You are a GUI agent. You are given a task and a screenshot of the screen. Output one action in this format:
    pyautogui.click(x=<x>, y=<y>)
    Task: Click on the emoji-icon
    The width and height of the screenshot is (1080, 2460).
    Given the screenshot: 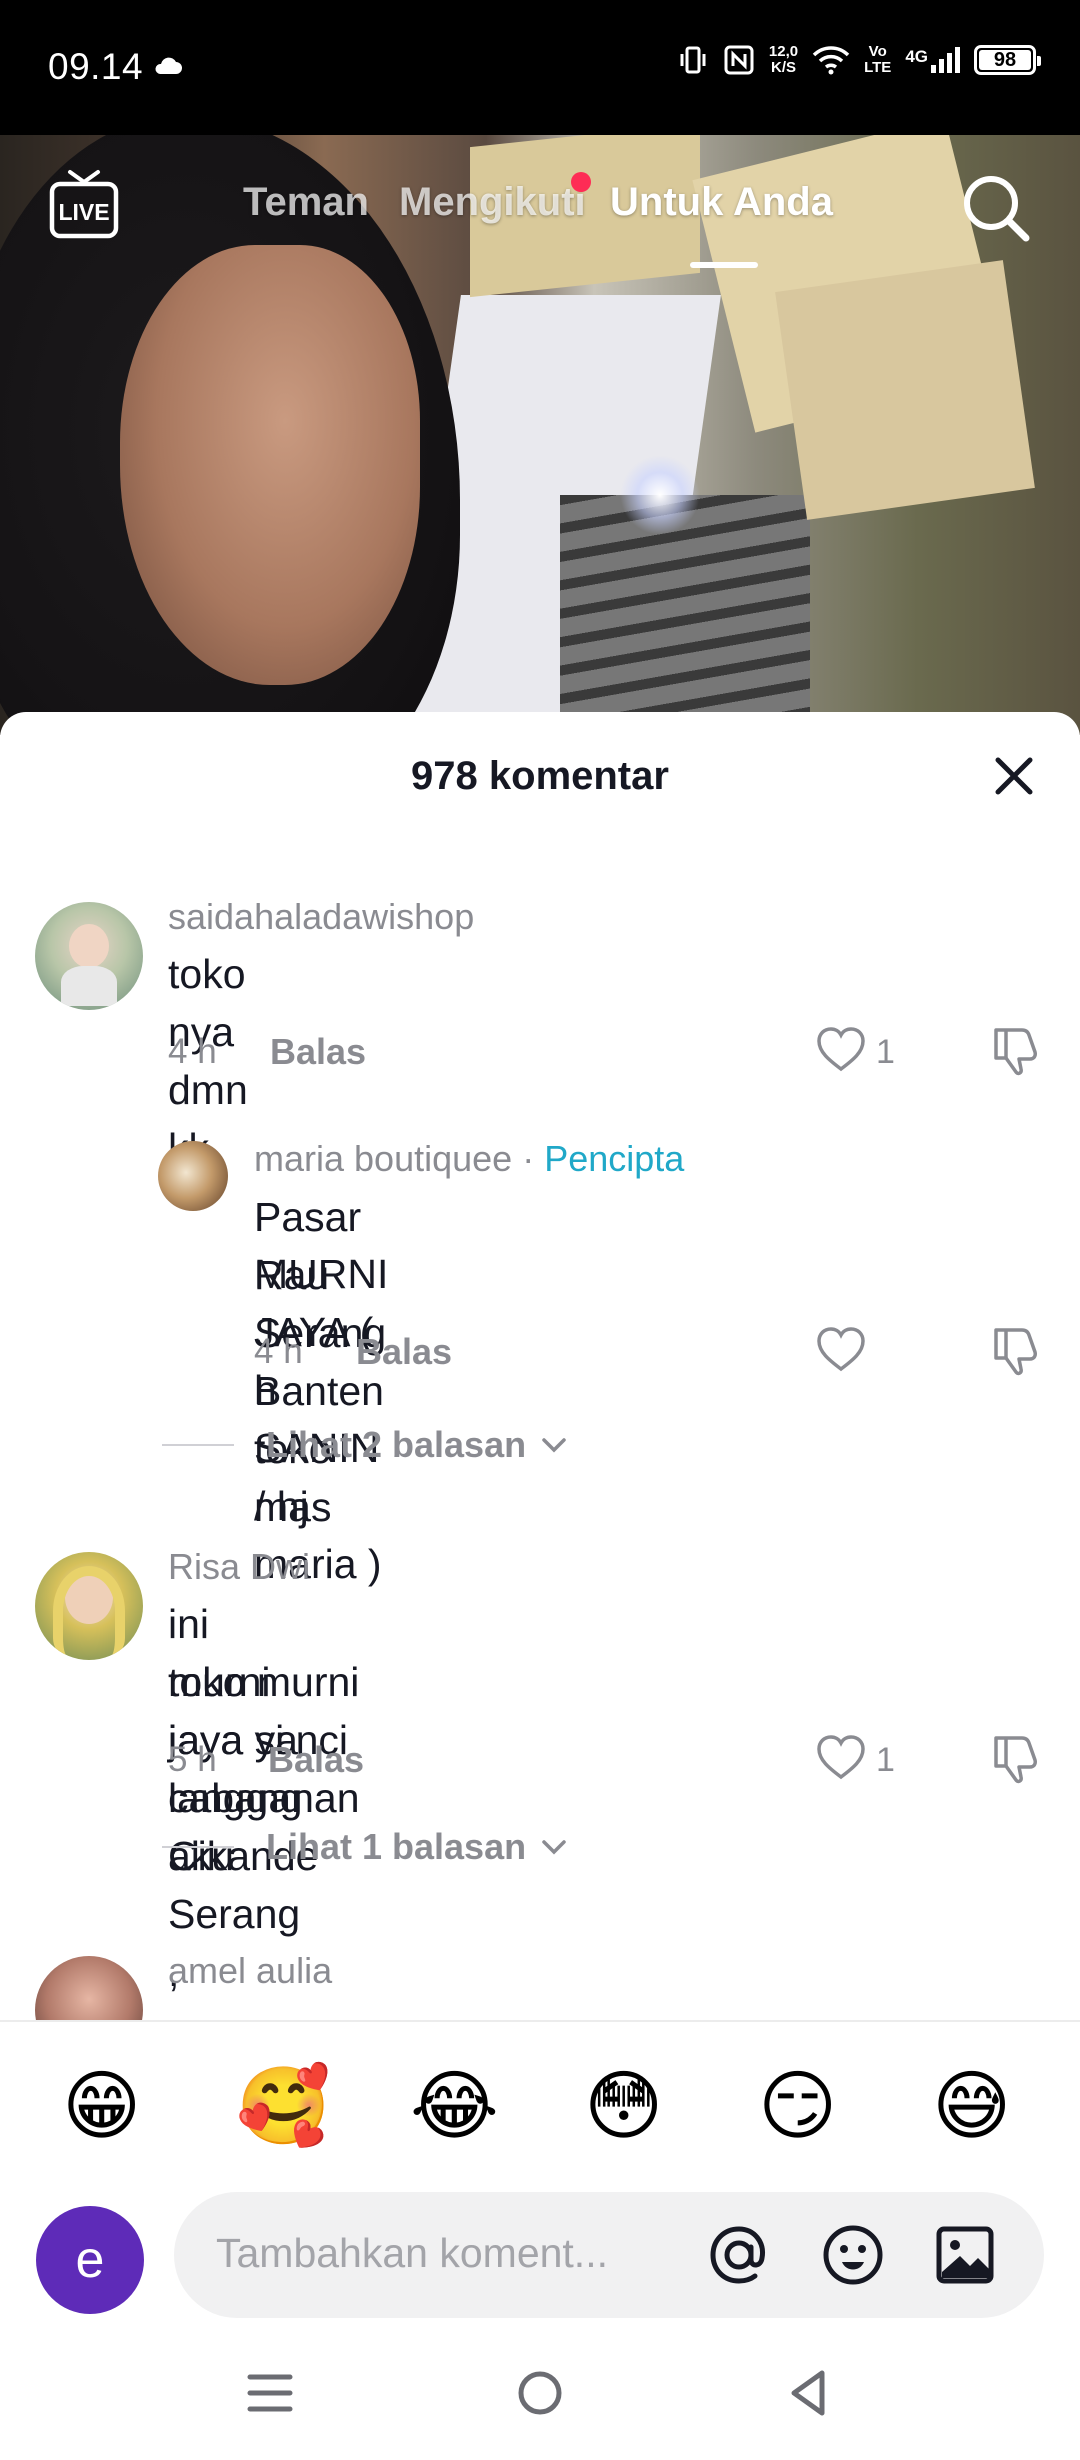 What is the action you would take?
    pyautogui.click(x=853, y=2255)
    